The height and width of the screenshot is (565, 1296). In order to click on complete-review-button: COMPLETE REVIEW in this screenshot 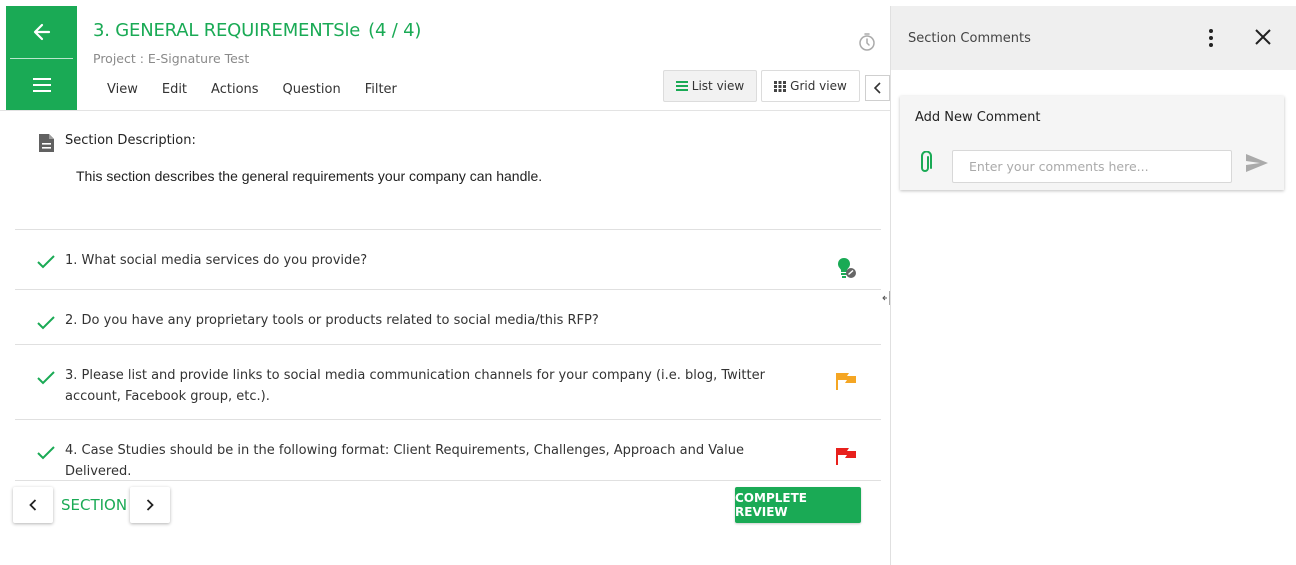, I will do `click(798, 505)`.